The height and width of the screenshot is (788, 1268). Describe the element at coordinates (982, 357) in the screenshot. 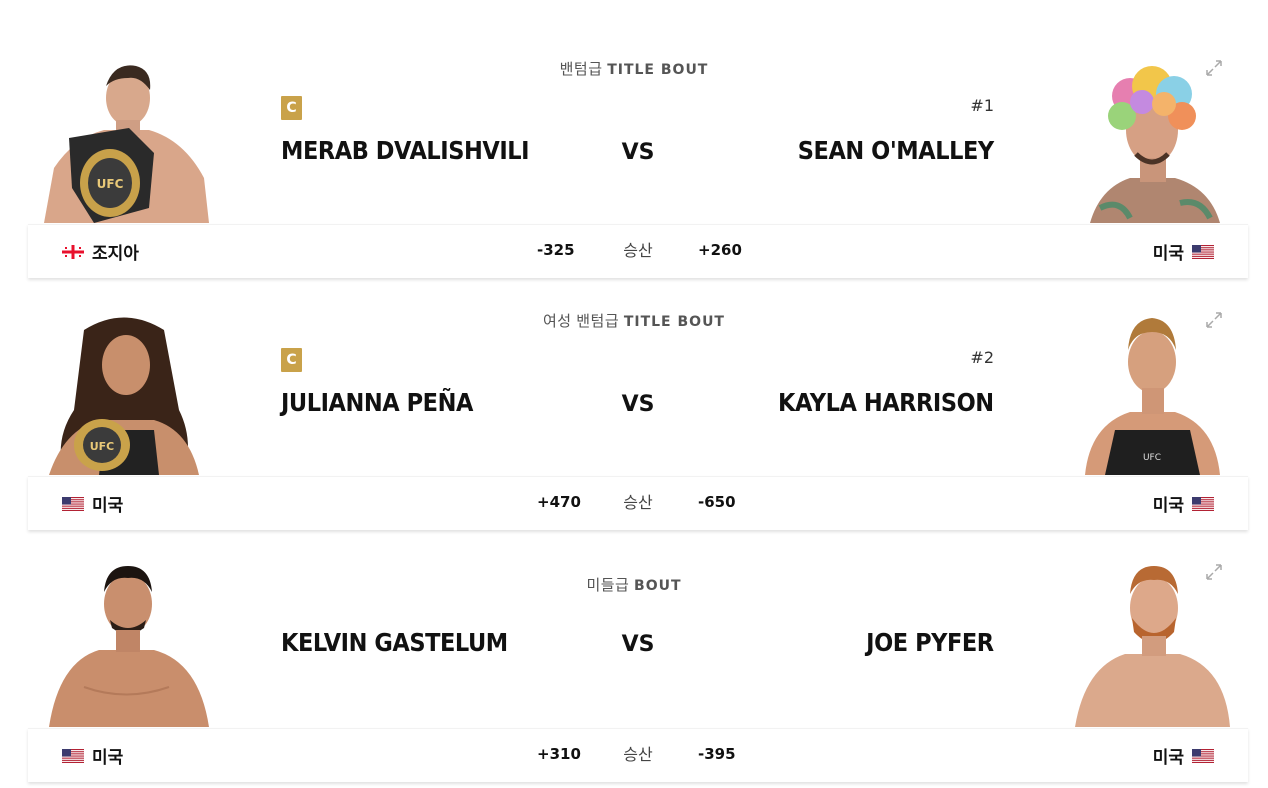

I see `fighter-rank: #2` at that location.